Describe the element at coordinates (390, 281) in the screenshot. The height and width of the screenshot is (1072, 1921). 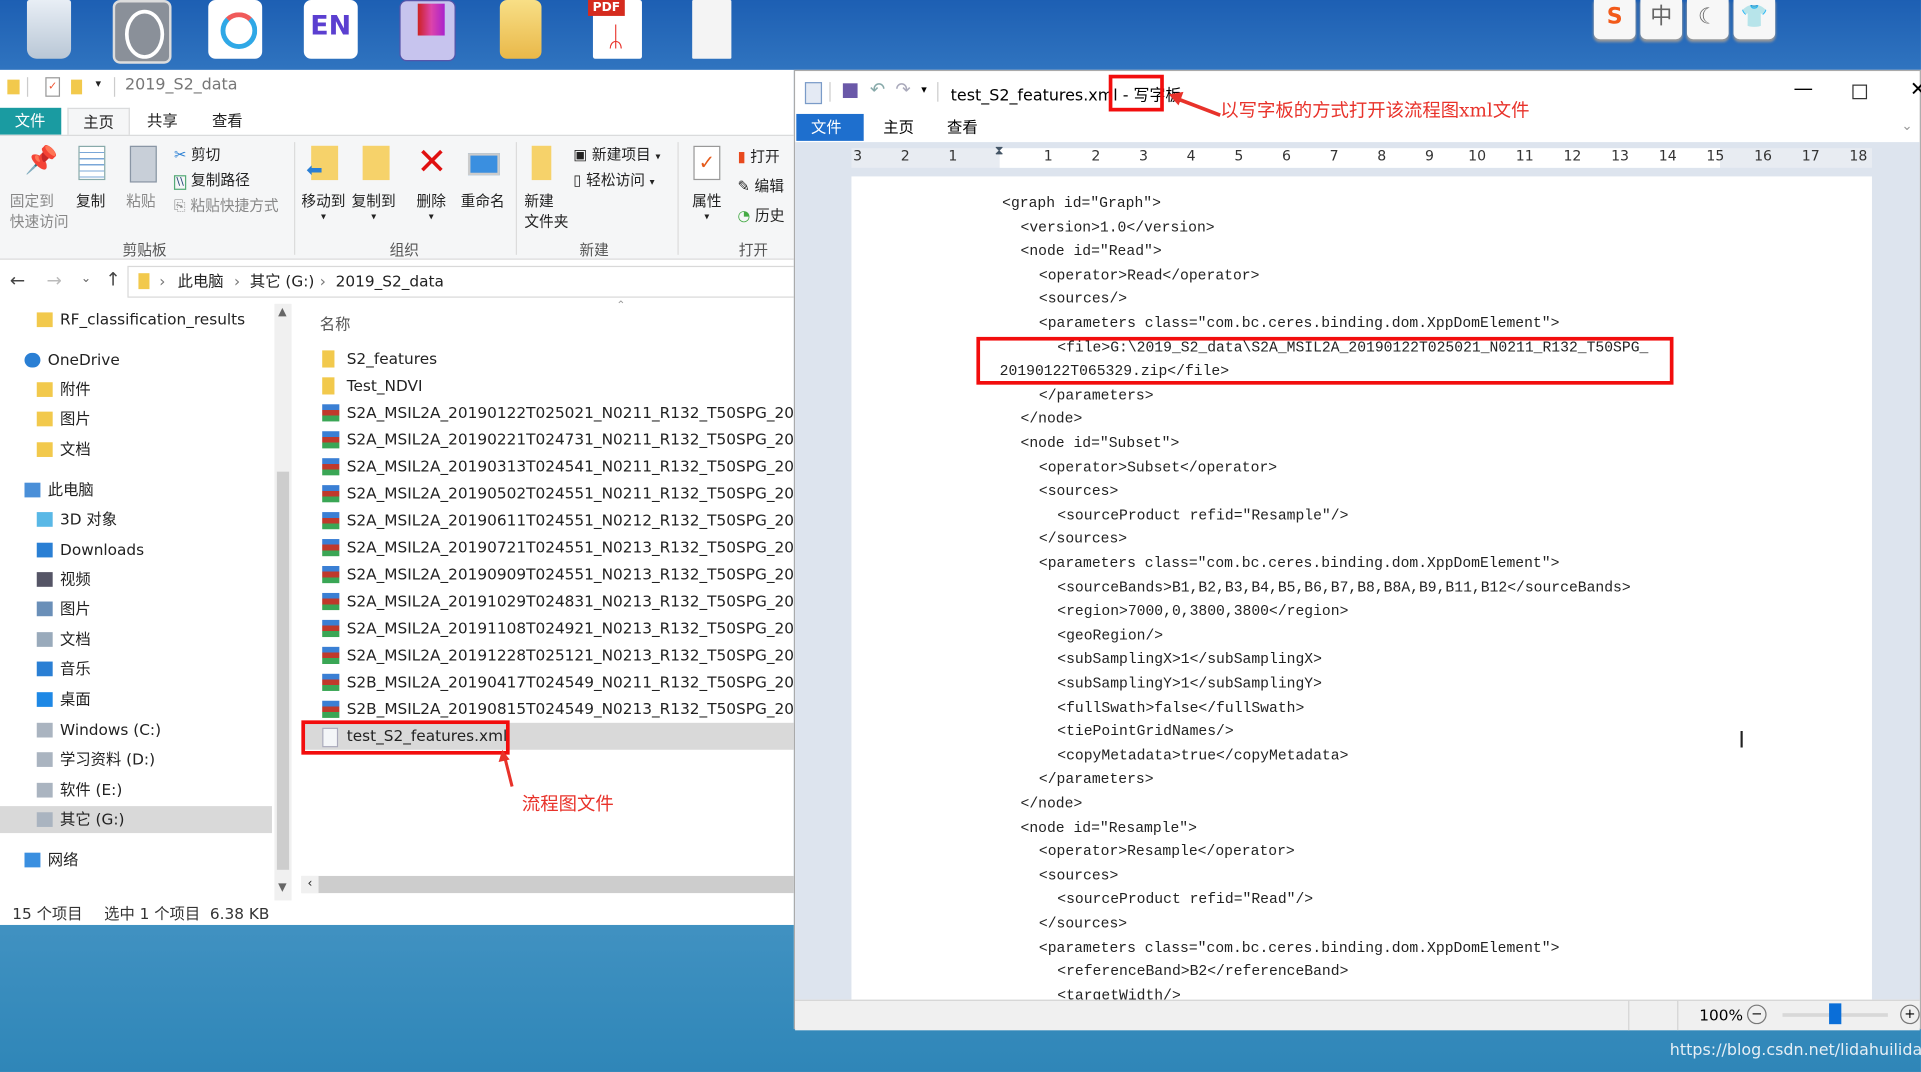
I see `breadcrumb-folder: 2019_S2_data` at that location.